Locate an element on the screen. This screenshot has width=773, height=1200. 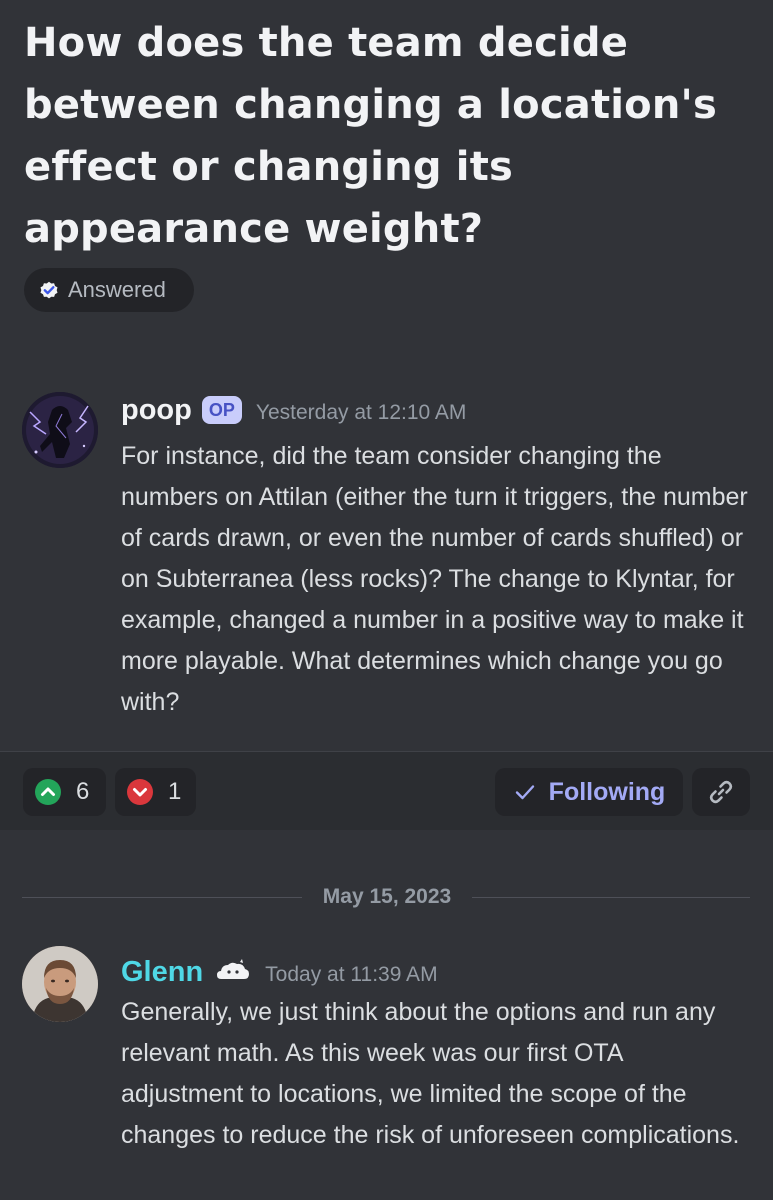
chevron-up-icon is located at coordinates (48, 792).